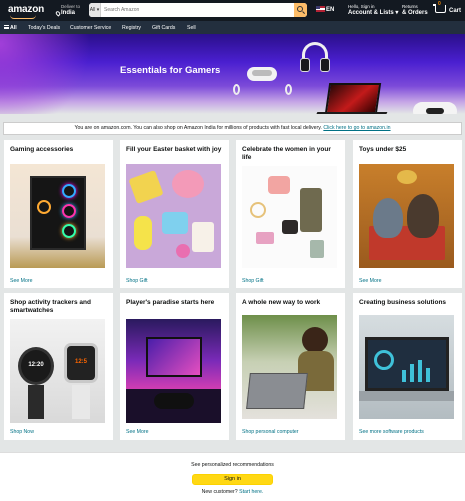 This screenshot has width=465, height=501. Describe the element at coordinates (270, 432) in the screenshot. I see `card-link: Shop personal computer` at that location.